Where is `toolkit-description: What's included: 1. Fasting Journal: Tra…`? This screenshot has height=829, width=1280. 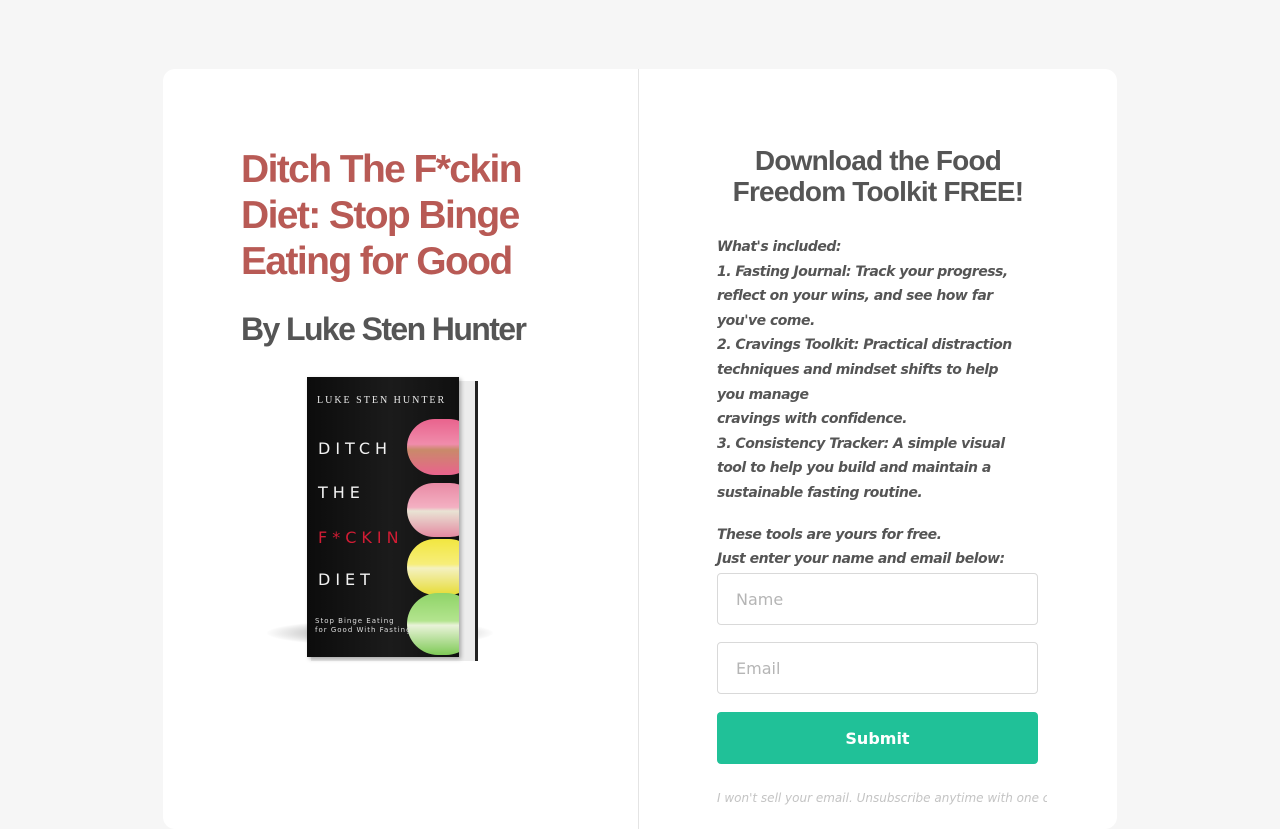
toolkit-description: What's included: 1. Fasting Journal: Tra… is located at coordinates (873, 403).